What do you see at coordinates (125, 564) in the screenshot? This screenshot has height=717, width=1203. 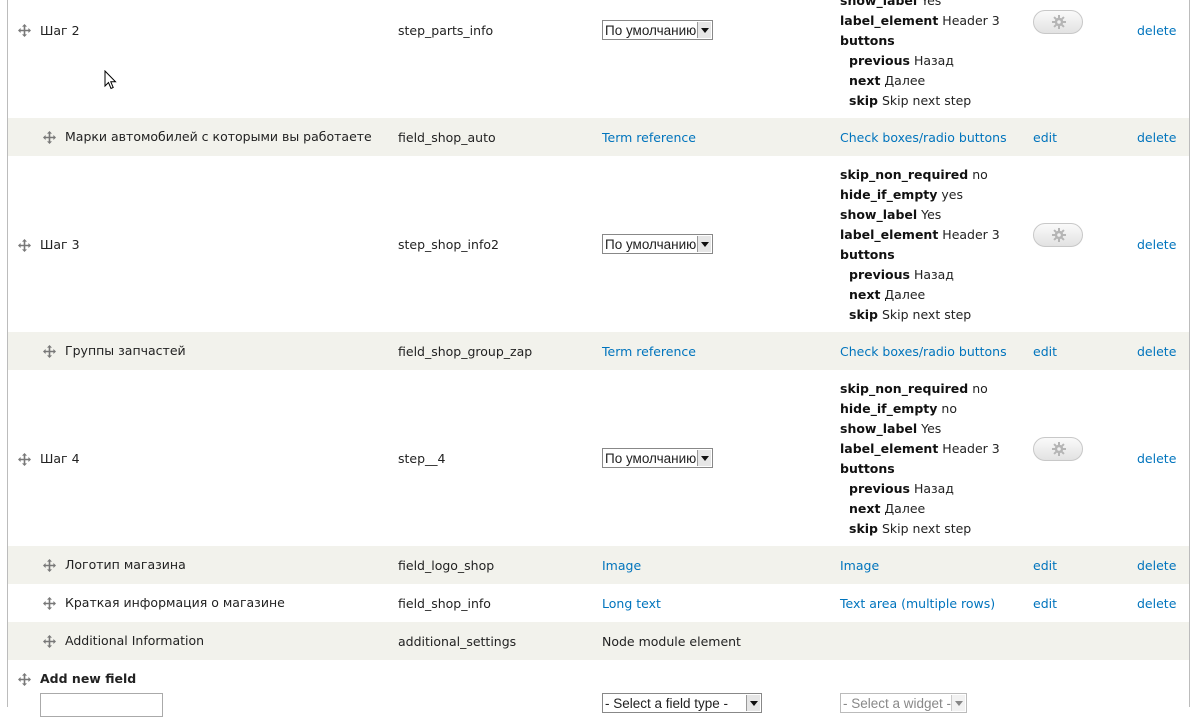 I see `field-label: Логотип магазина` at bounding box center [125, 564].